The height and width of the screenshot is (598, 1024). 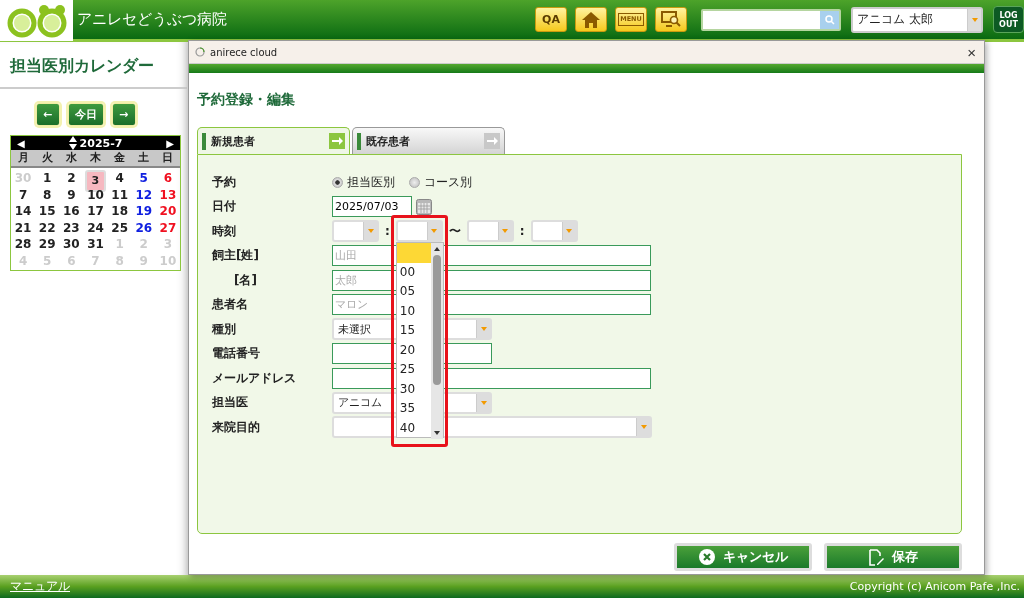 What do you see at coordinates (71, 194) in the screenshot?
I see `calendar-day: 9` at bounding box center [71, 194].